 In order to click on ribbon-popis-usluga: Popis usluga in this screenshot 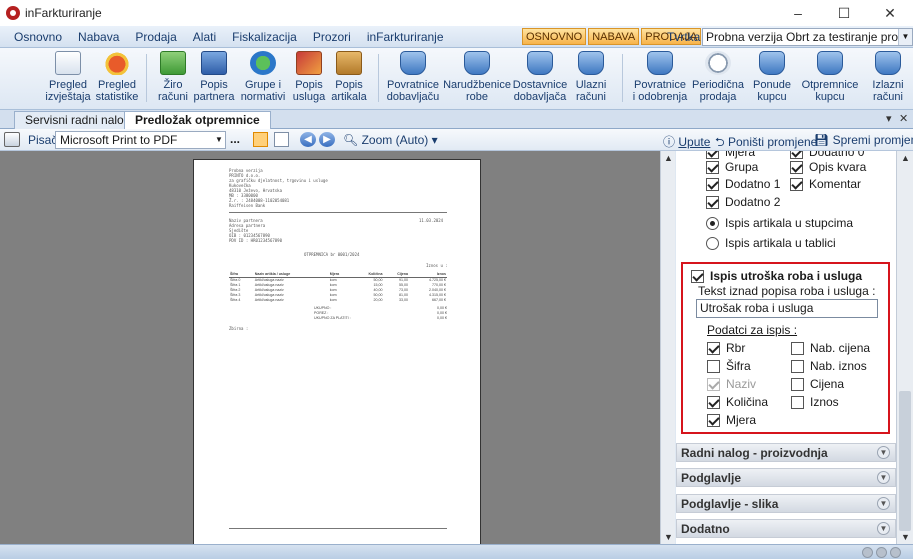, I will do `click(309, 79)`.